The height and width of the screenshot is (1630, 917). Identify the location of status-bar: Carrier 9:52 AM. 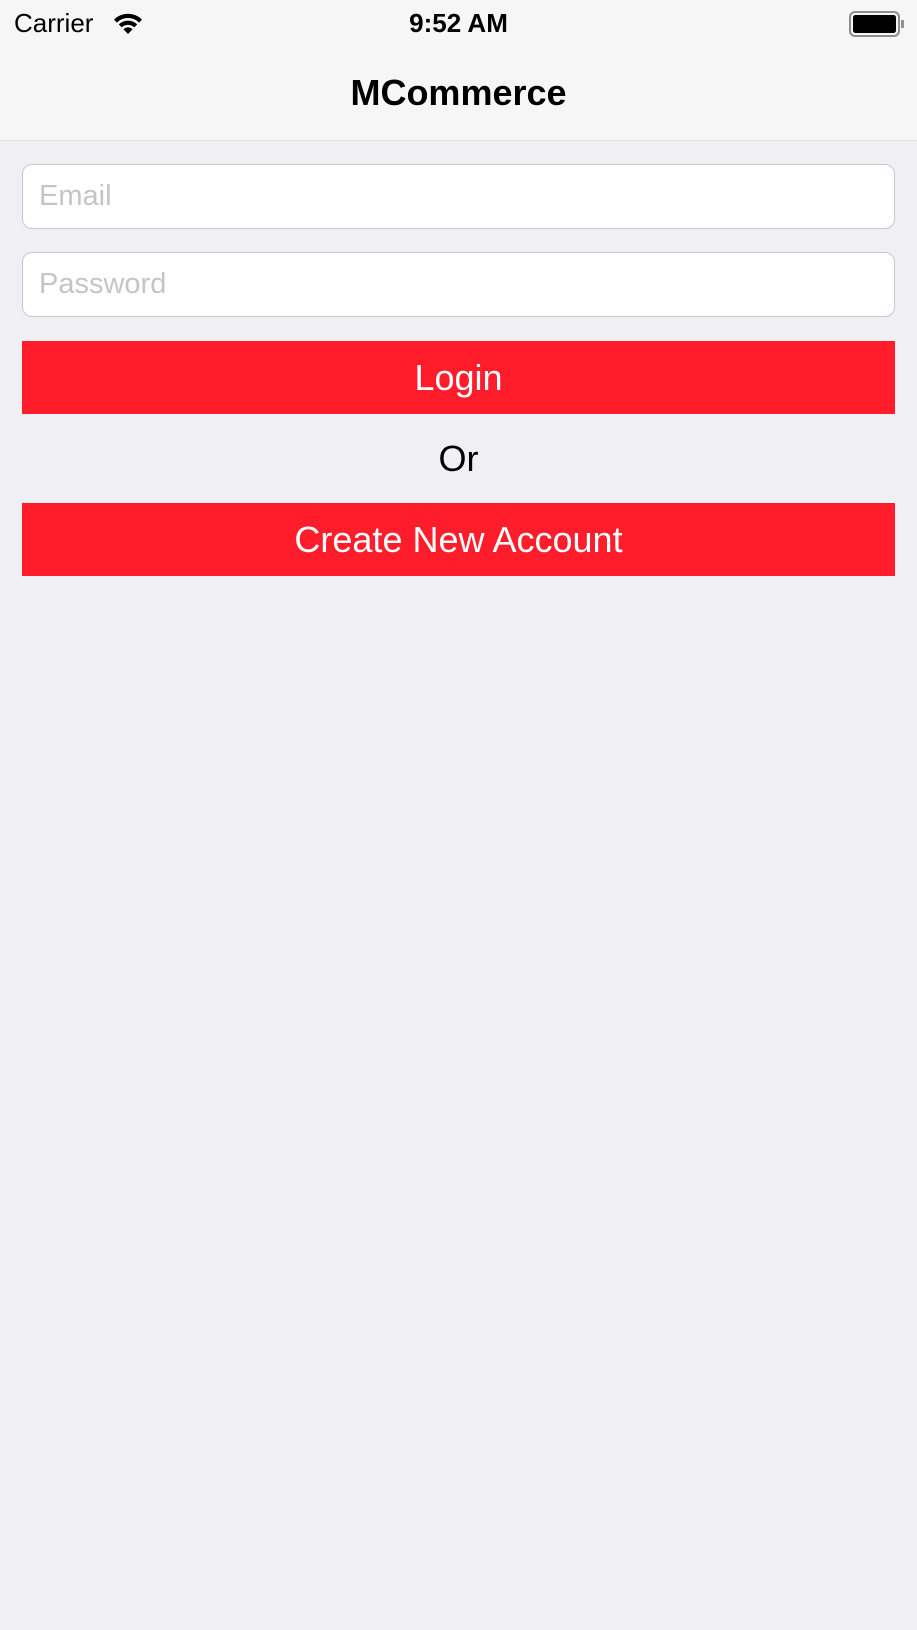
(458, 23).